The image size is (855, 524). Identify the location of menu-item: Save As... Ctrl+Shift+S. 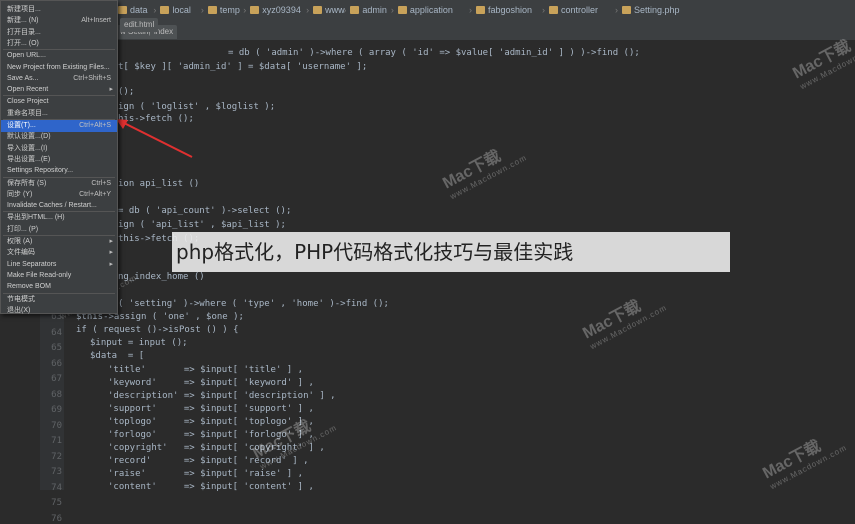
(59, 79).